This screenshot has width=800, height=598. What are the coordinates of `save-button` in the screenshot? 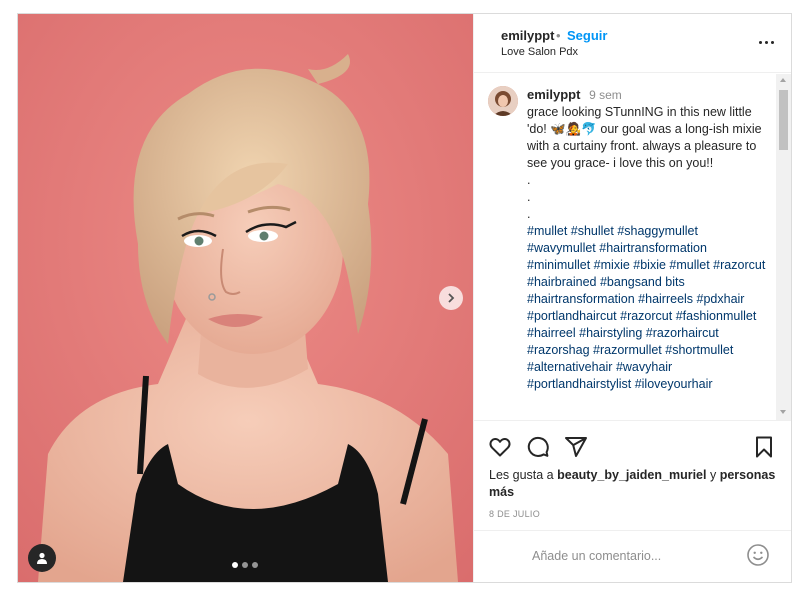 It's located at (765, 448).